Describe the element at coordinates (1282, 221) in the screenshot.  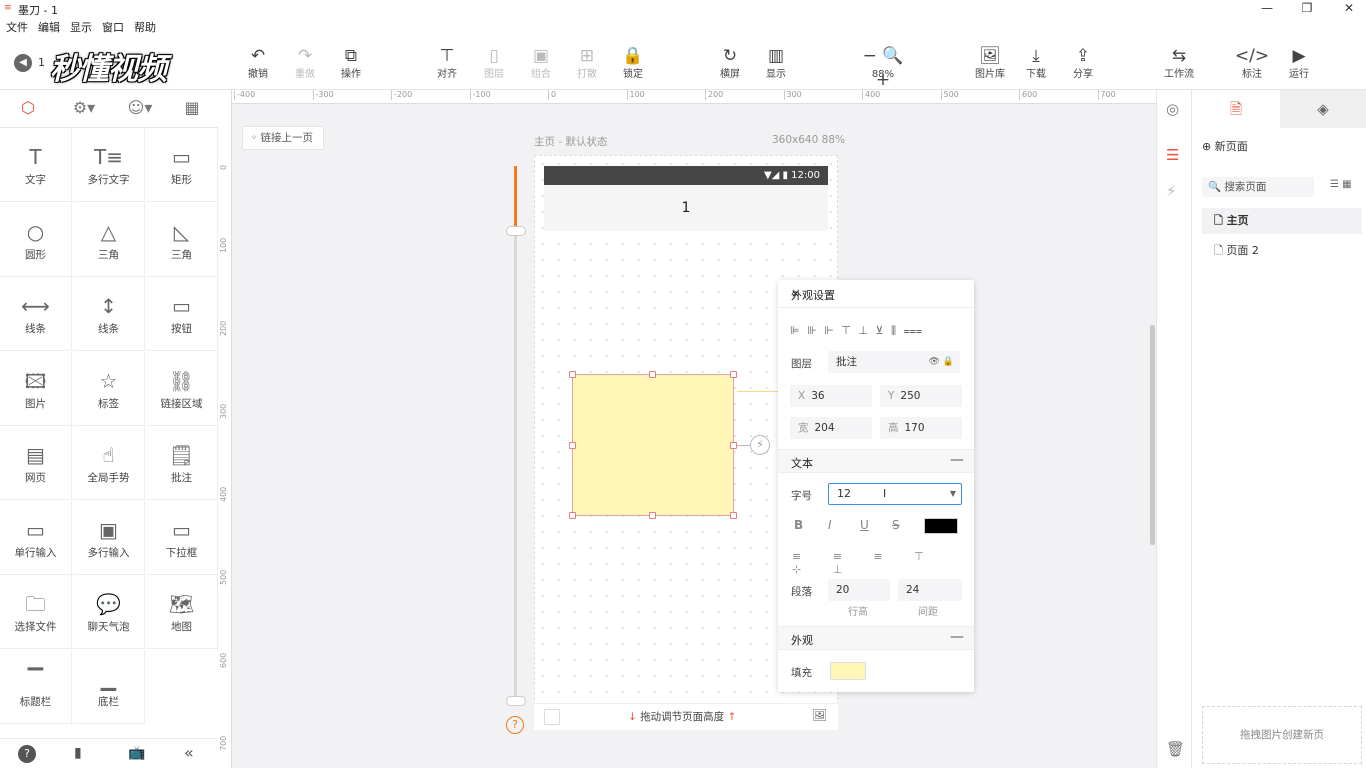
I see `page-item-main: 🗋 主页` at that location.